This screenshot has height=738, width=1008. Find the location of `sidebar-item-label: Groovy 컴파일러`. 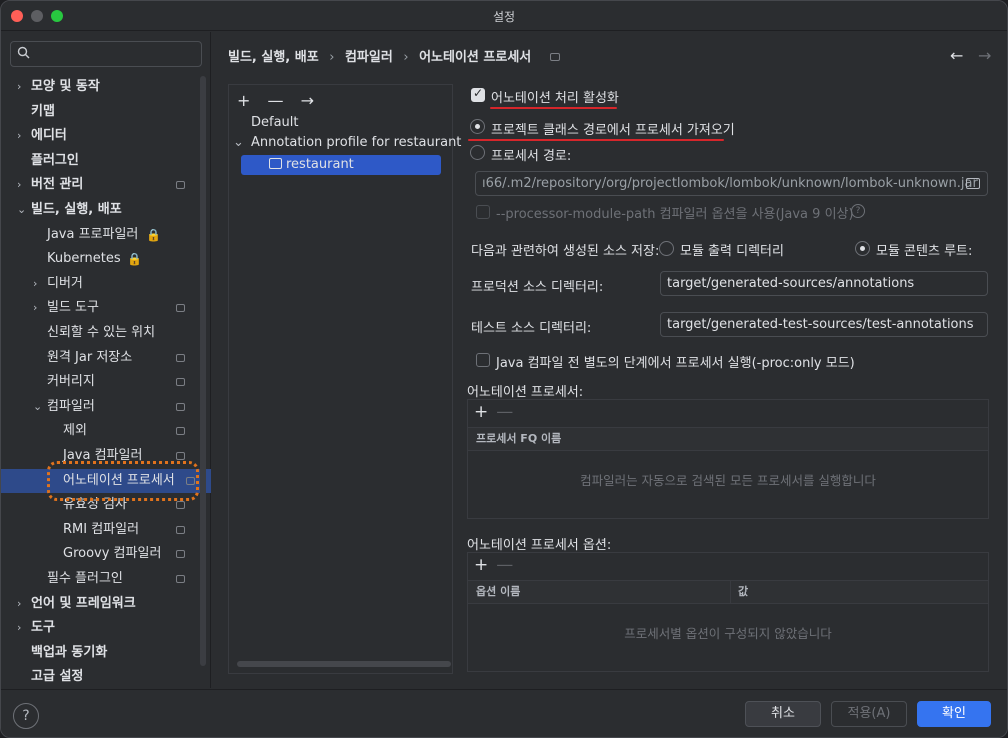

sidebar-item-label: Groovy 컴파일러 is located at coordinates (112, 554).